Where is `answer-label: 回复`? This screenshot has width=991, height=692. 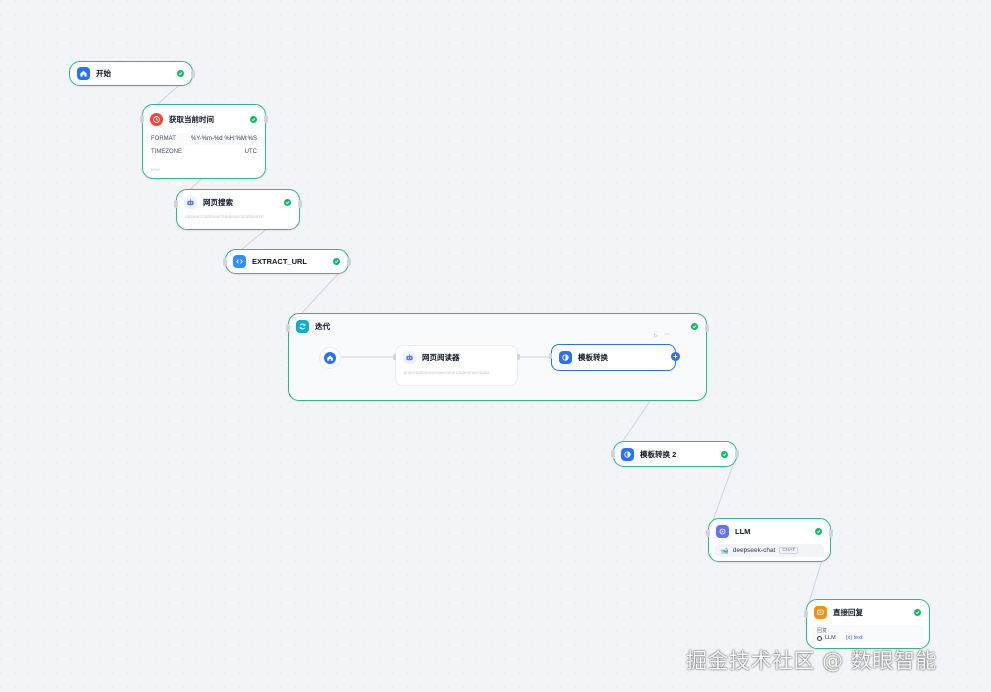 answer-label: 回复 is located at coordinates (822, 631).